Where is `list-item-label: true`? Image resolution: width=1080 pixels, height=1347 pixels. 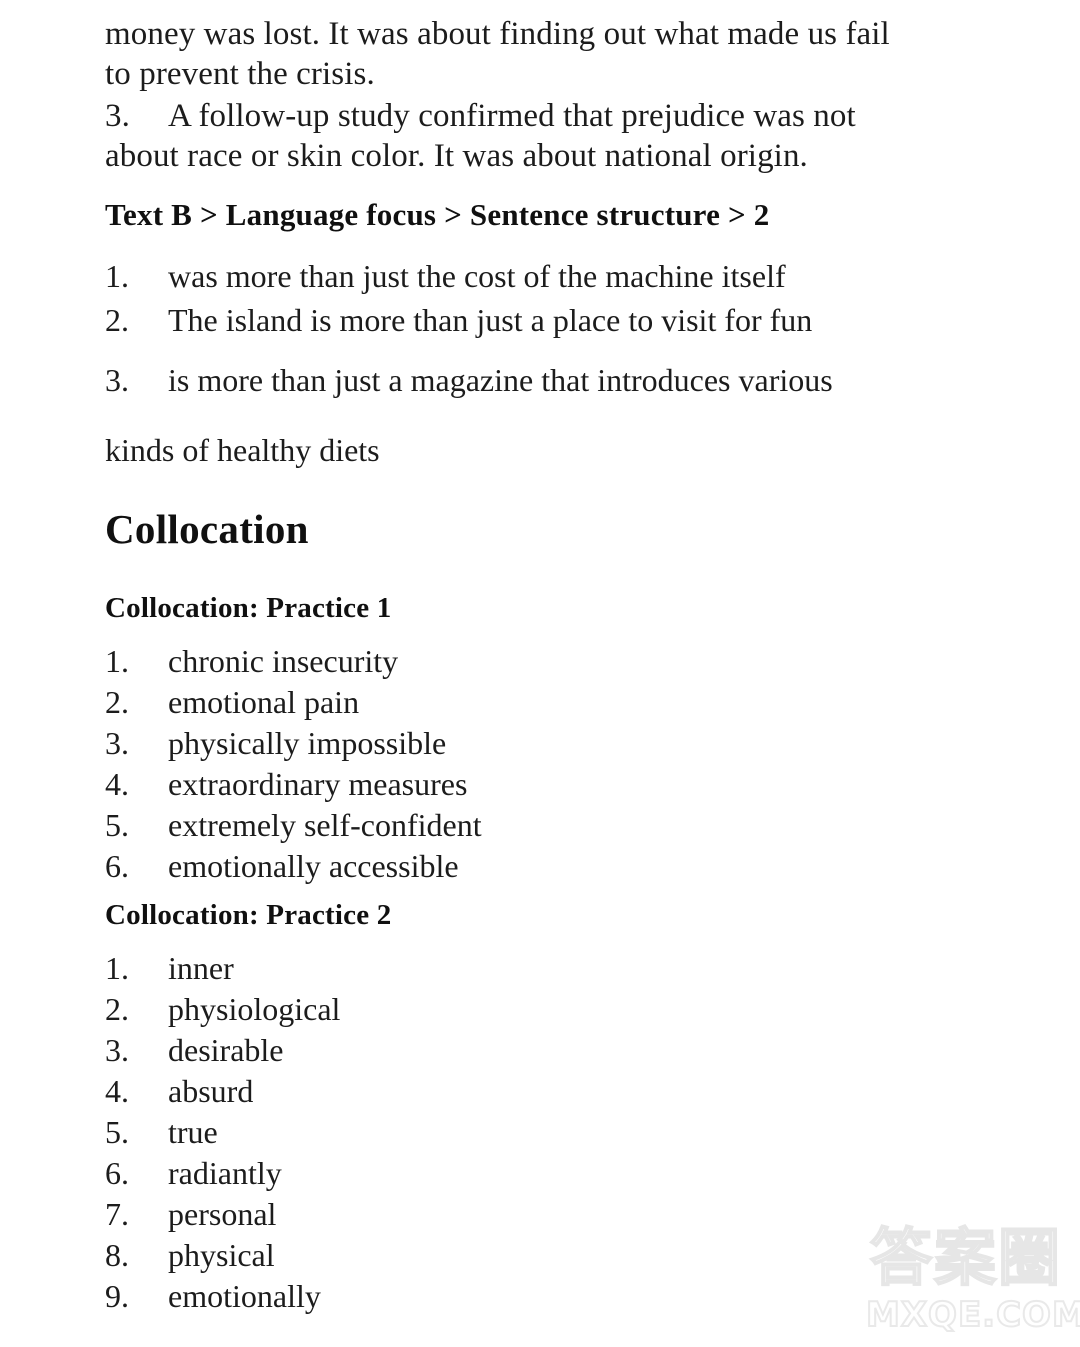 list-item-label: true is located at coordinates (193, 1132).